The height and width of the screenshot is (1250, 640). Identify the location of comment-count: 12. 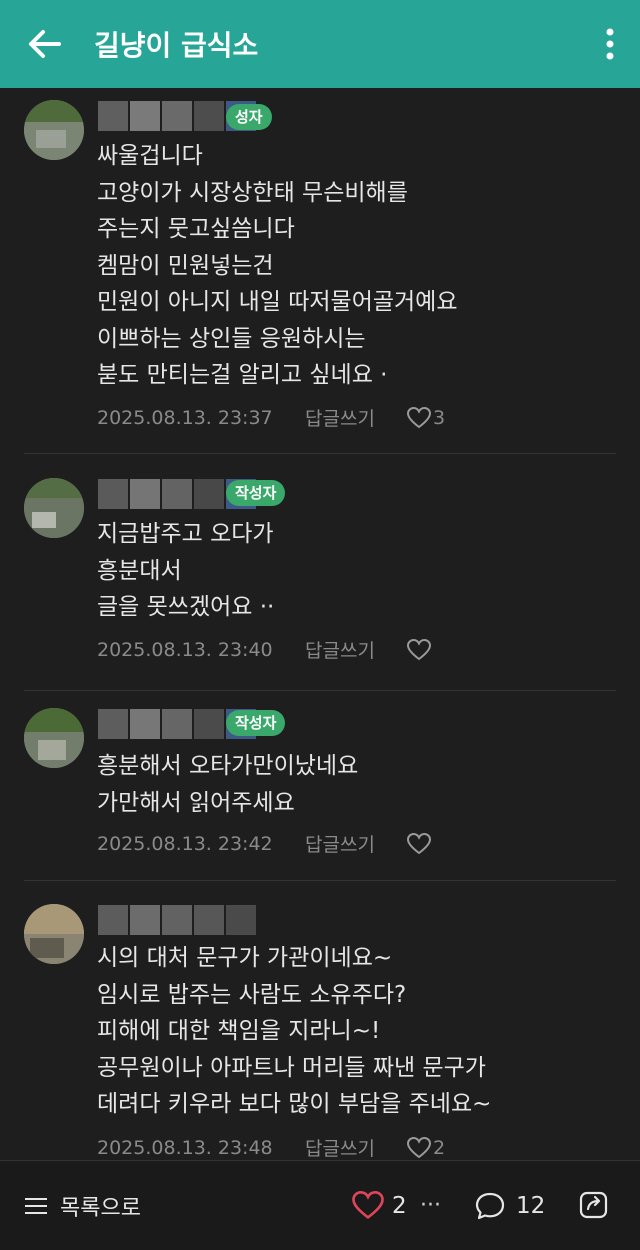
(531, 1205).